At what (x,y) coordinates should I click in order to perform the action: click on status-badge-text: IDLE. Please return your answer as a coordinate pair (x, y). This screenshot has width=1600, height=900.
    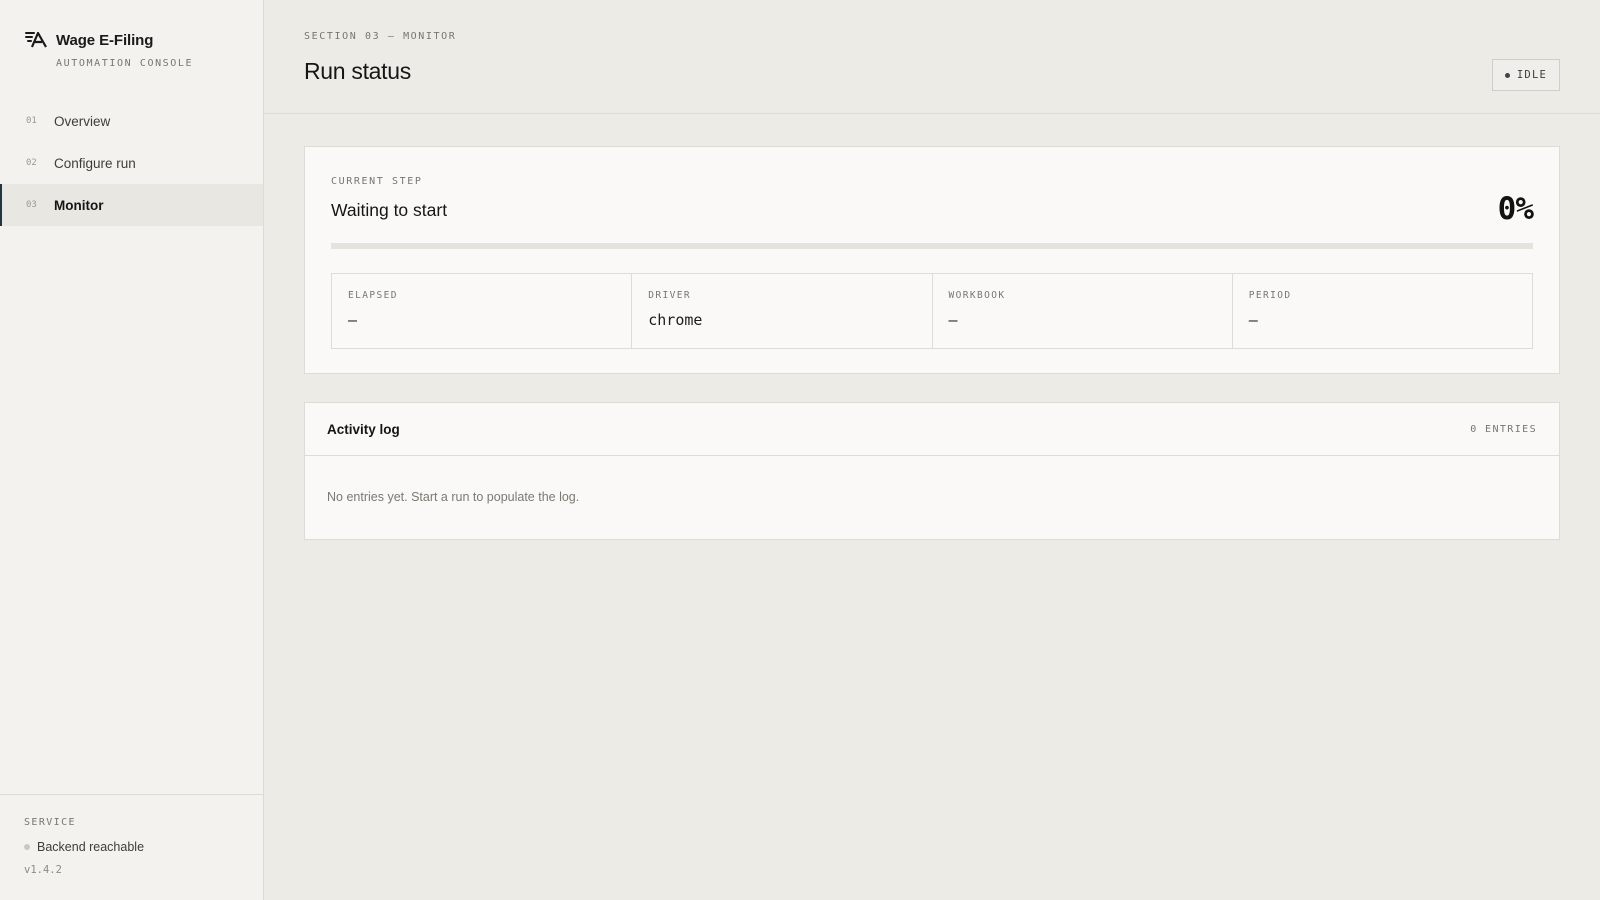
    Looking at the image, I should click on (1531, 75).